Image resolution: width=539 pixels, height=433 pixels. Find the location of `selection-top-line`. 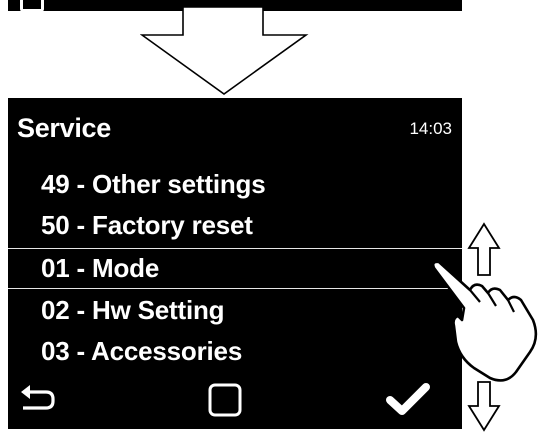

selection-top-line is located at coordinates (235, 248).